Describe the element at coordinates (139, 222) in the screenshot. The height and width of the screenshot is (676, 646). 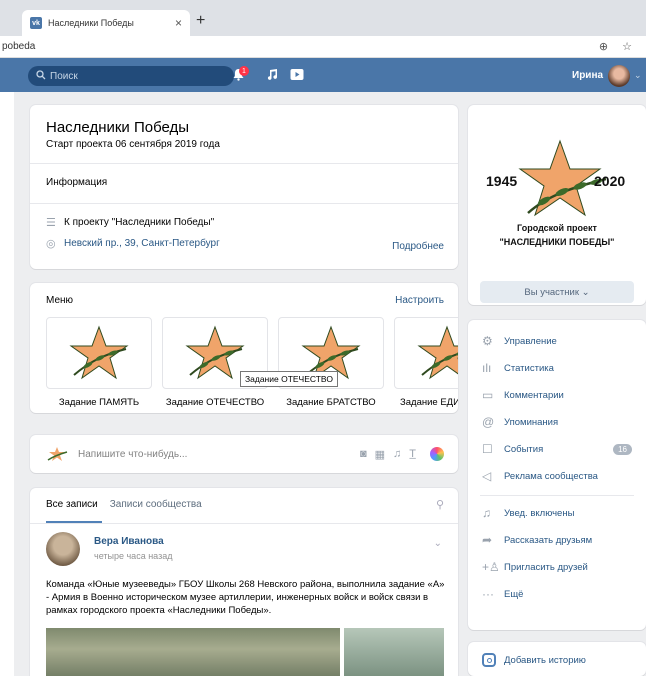
I see `about-link: К проекту "Наследники Победы"` at that location.